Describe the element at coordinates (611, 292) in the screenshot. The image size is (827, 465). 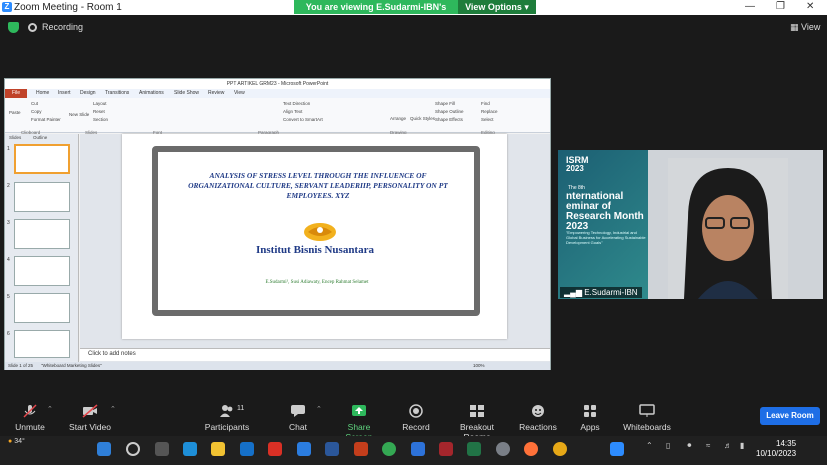
I see `participant-name: E.Sudarmi-IBN` at that location.